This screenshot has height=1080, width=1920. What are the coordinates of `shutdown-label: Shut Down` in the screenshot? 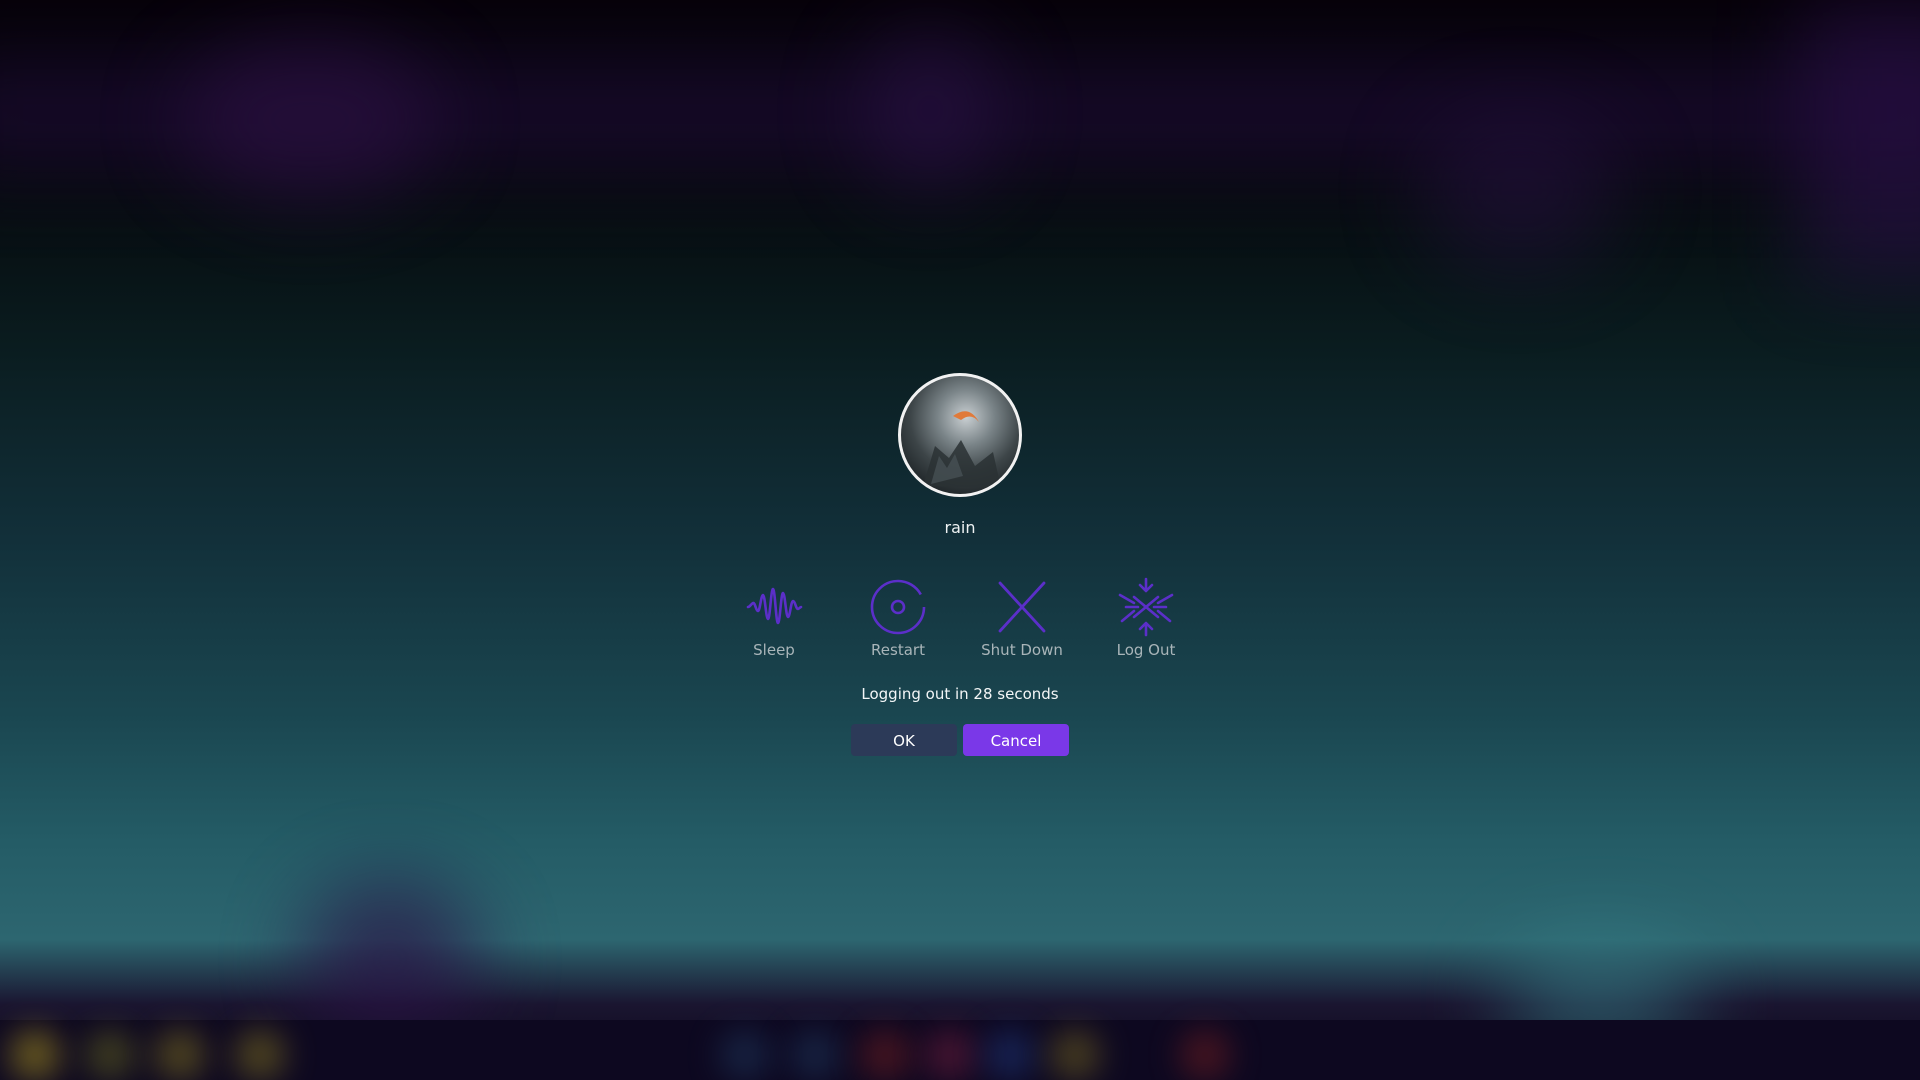 It's located at (1022, 650).